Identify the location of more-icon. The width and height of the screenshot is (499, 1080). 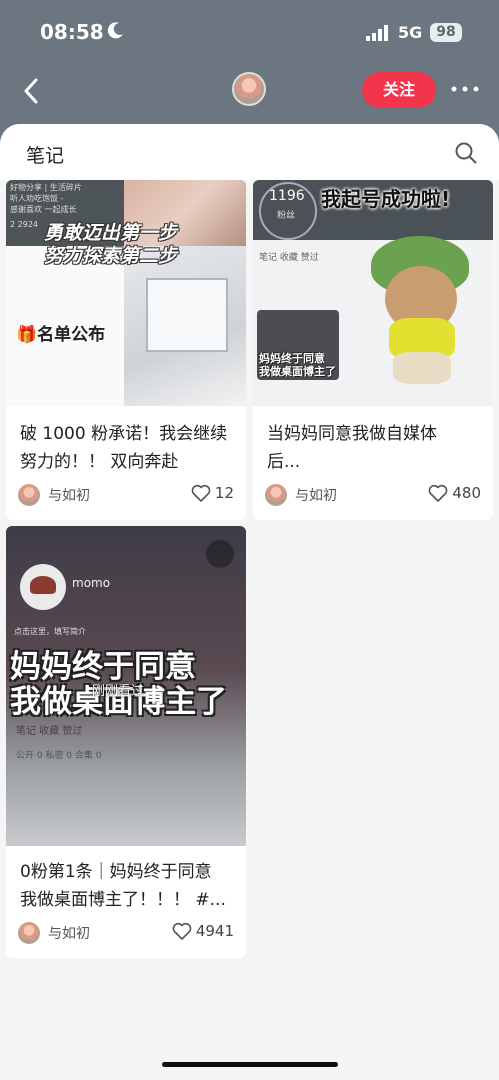
(465, 89).